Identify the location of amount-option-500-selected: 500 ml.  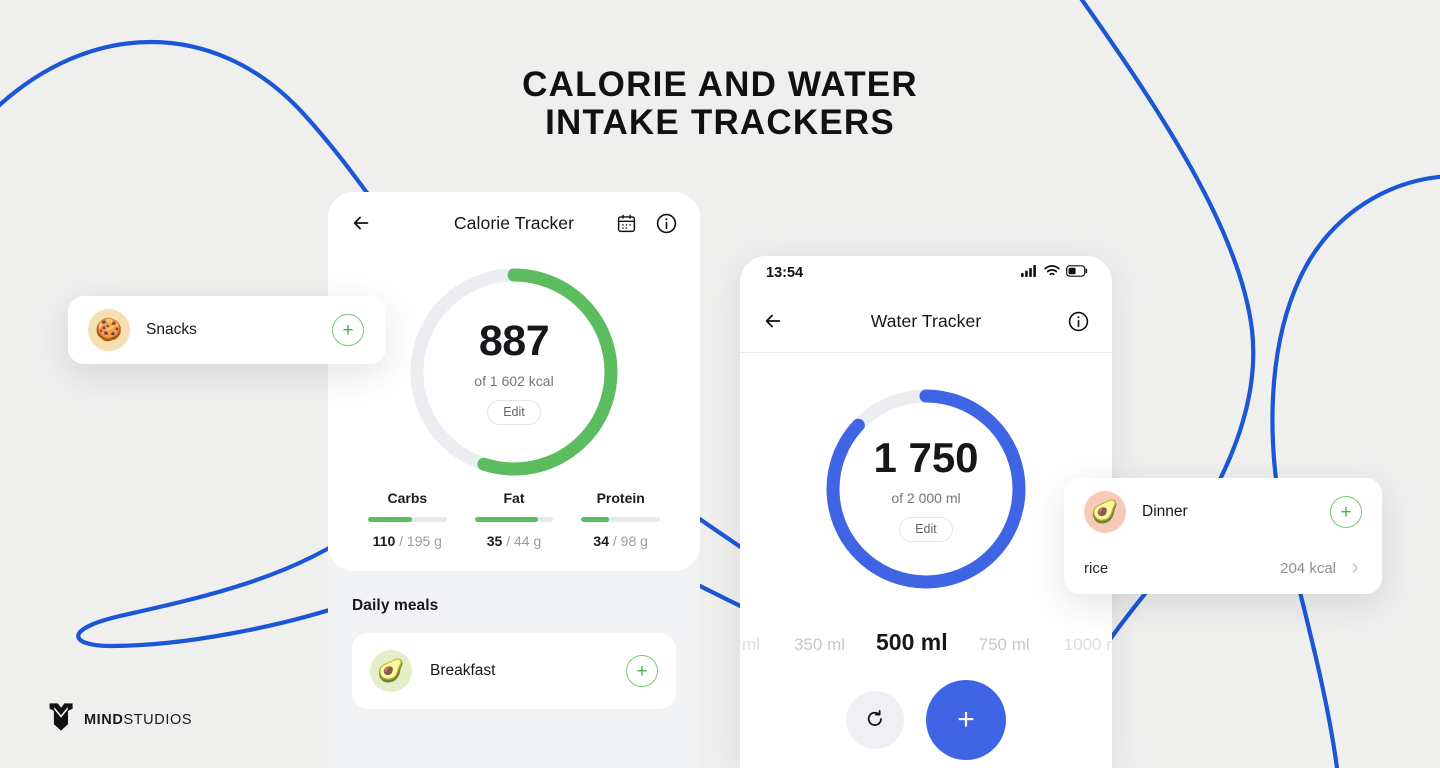
(912, 642).